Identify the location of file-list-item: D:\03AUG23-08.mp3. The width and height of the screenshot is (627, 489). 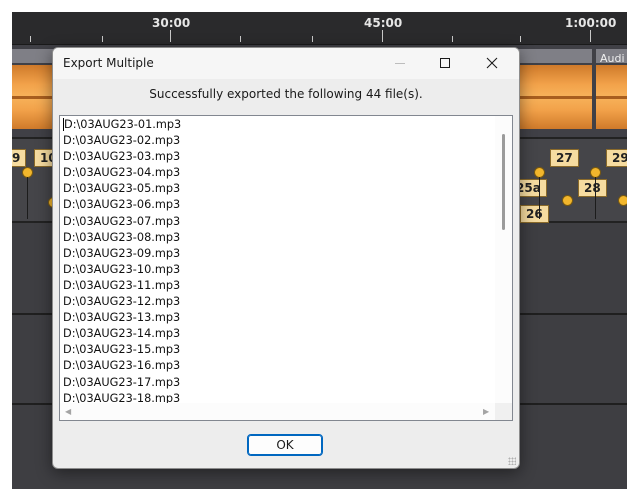
(122, 238).